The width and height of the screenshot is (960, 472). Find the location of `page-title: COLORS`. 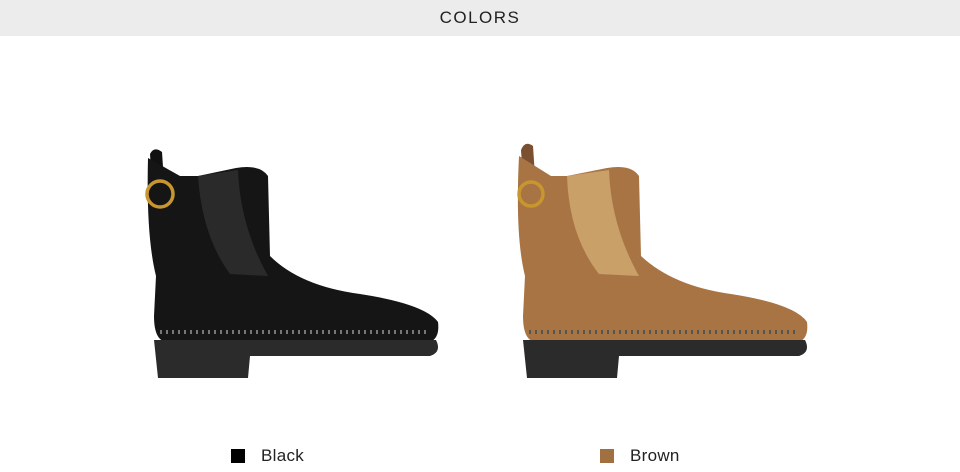

page-title: COLORS is located at coordinates (480, 17).